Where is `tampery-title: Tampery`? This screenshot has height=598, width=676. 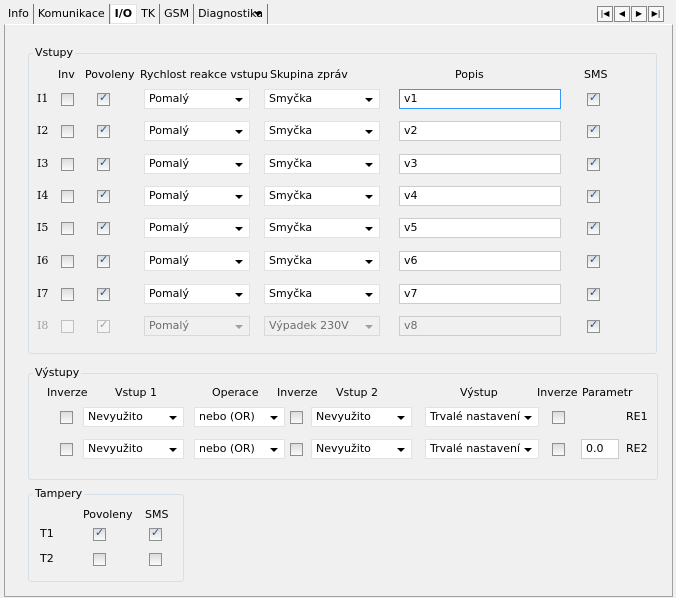
tampery-title: Tampery is located at coordinates (59, 493).